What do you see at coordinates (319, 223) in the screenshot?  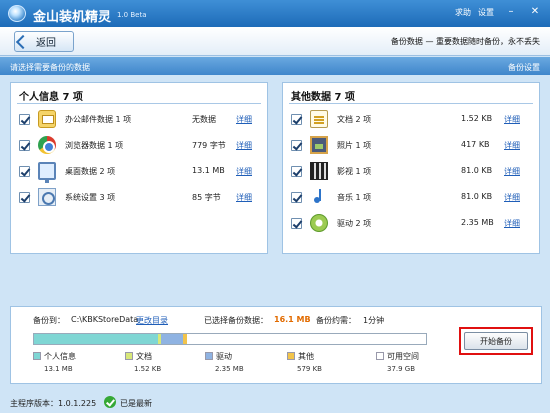 I see `driver-icon` at bounding box center [319, 223].